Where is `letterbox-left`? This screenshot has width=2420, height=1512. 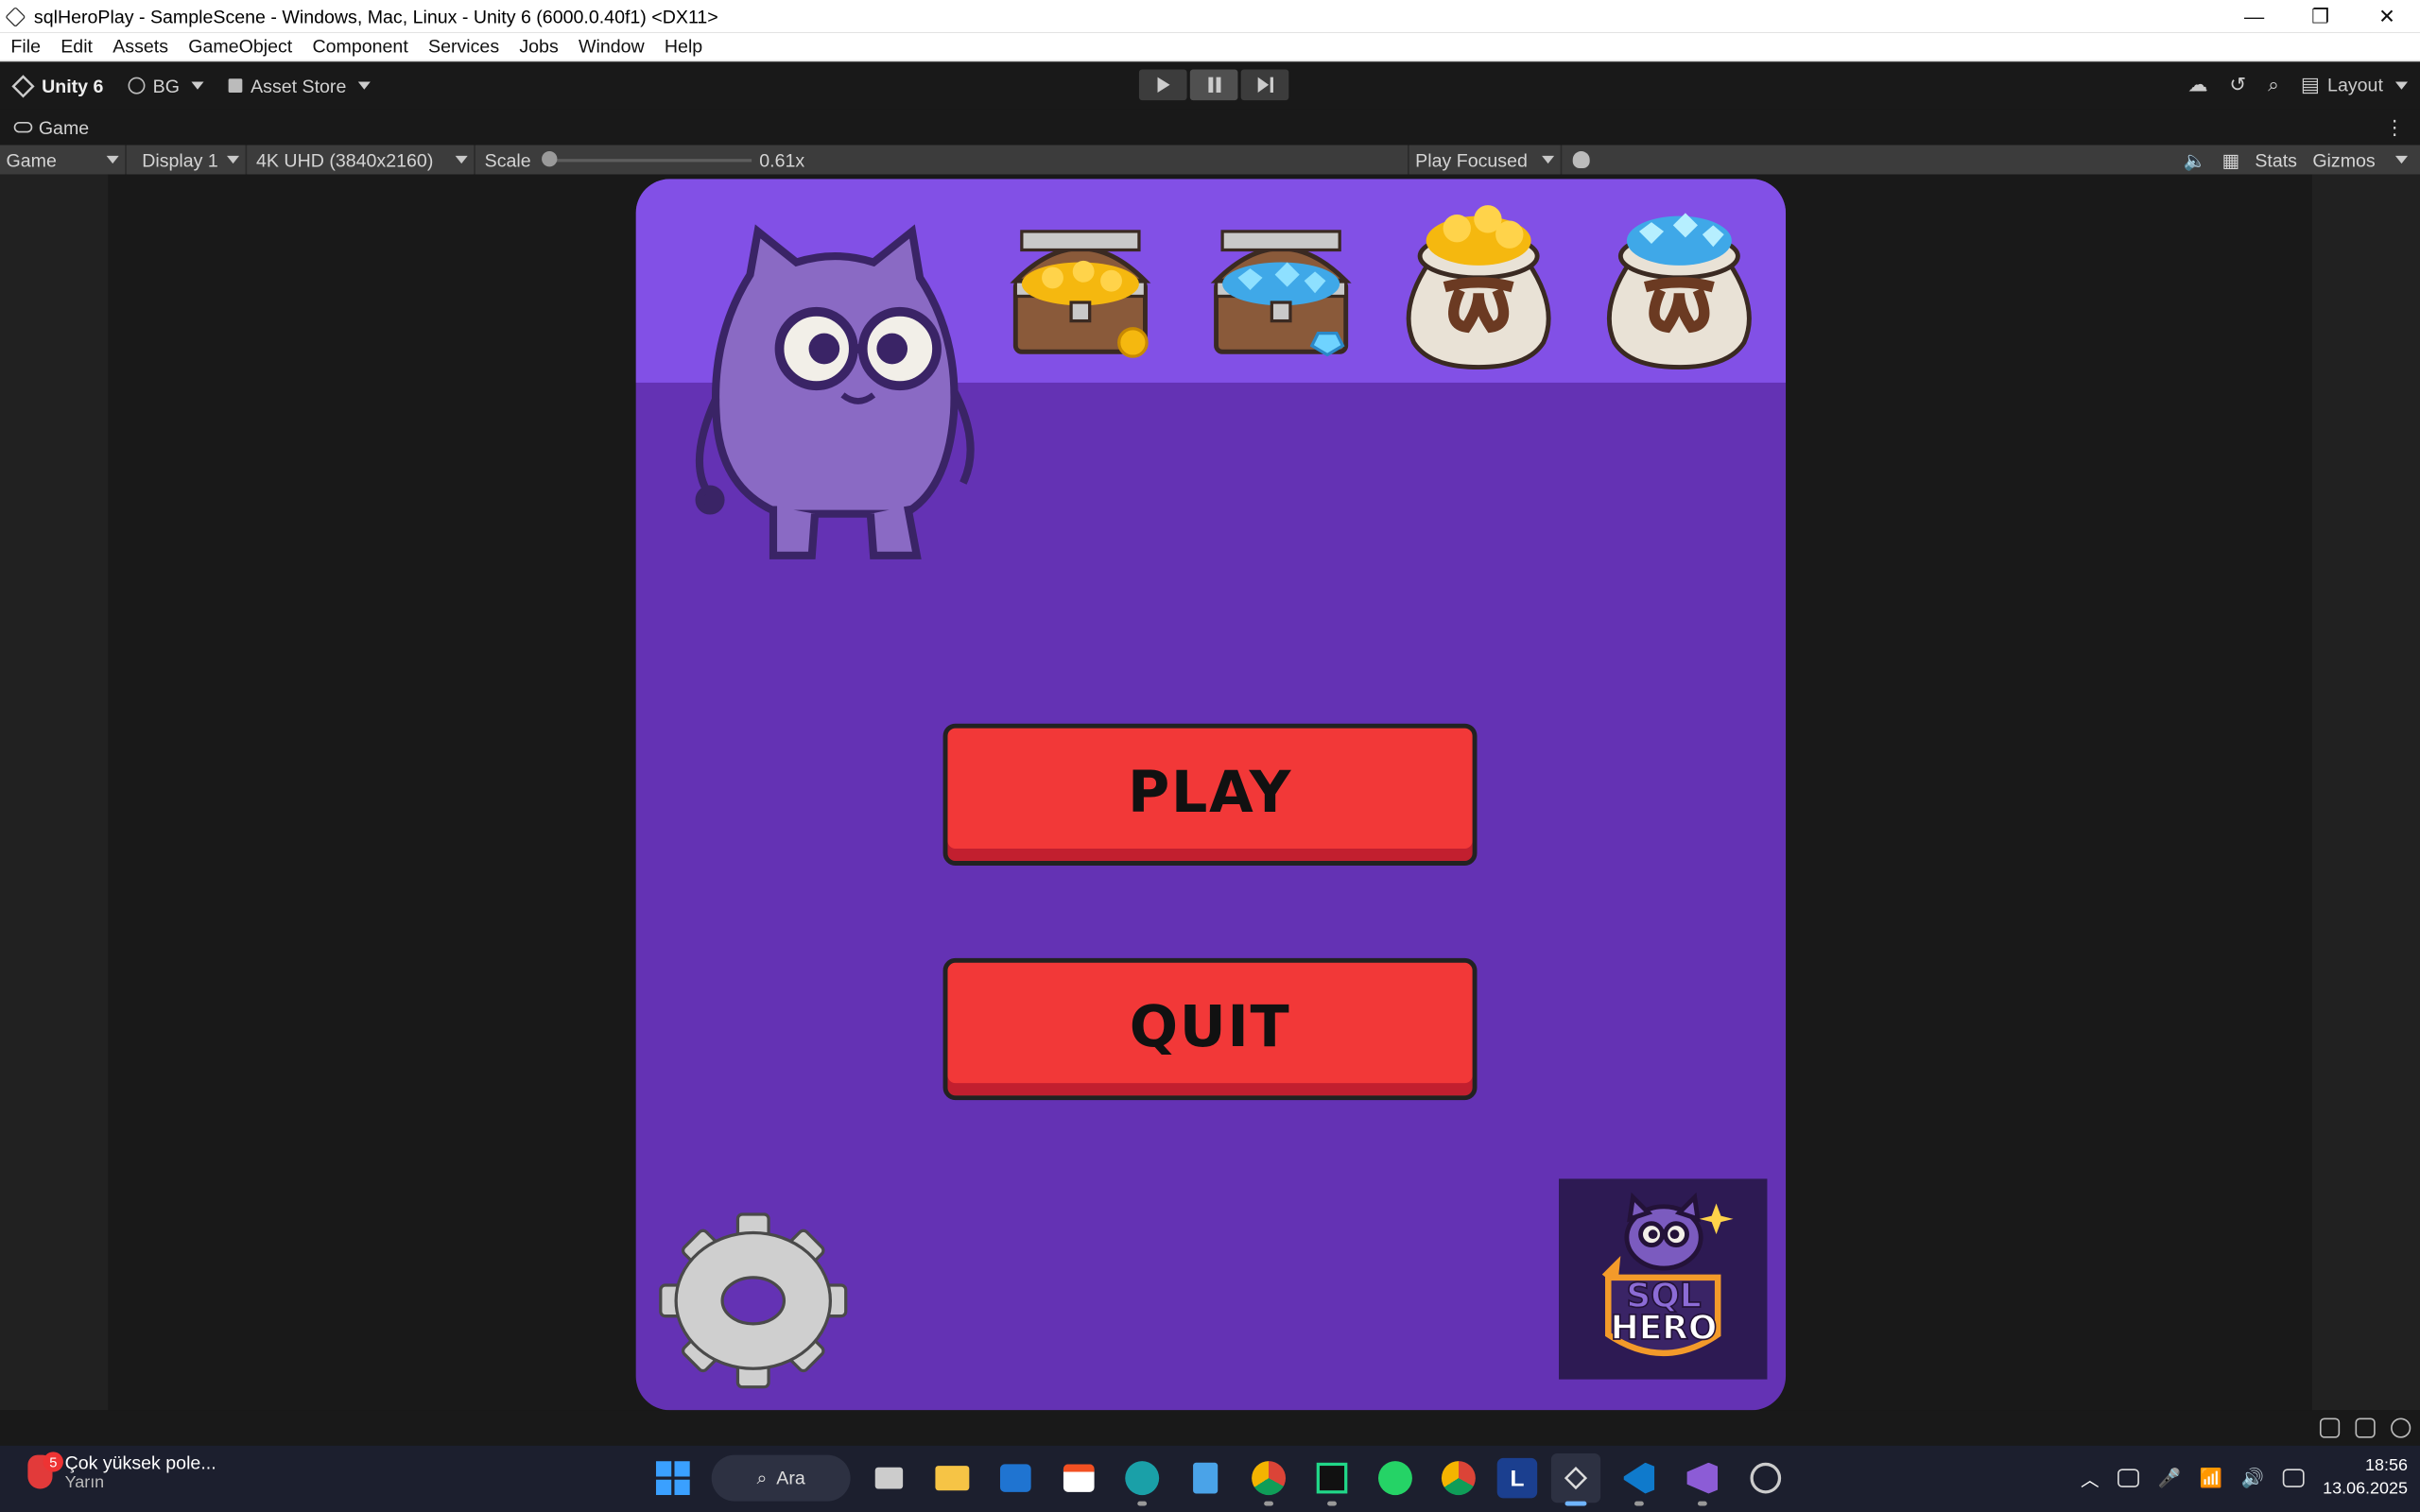
letterbox-left is located at coordinates (54, 792).